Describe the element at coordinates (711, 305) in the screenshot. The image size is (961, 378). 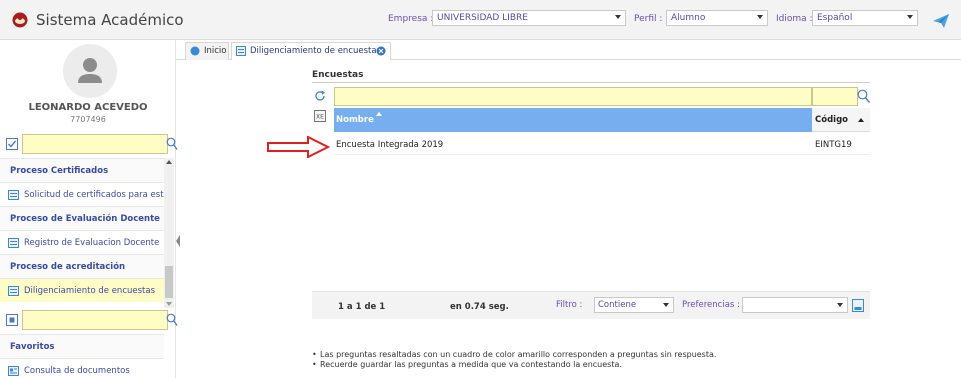
I see `preferencias-label: Preferencias :` at that location.